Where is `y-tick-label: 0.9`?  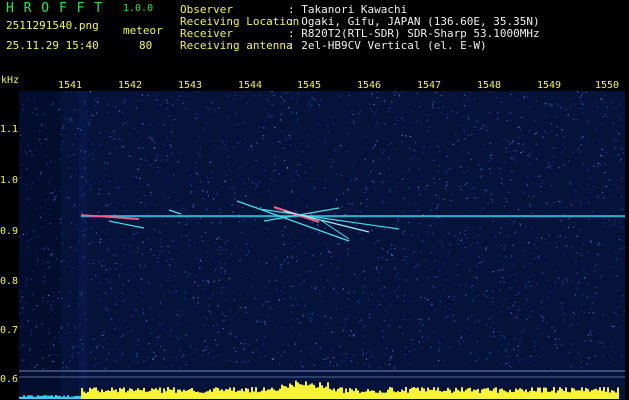
y-tick-label: 0.9 is located at coordinates (9, 231).